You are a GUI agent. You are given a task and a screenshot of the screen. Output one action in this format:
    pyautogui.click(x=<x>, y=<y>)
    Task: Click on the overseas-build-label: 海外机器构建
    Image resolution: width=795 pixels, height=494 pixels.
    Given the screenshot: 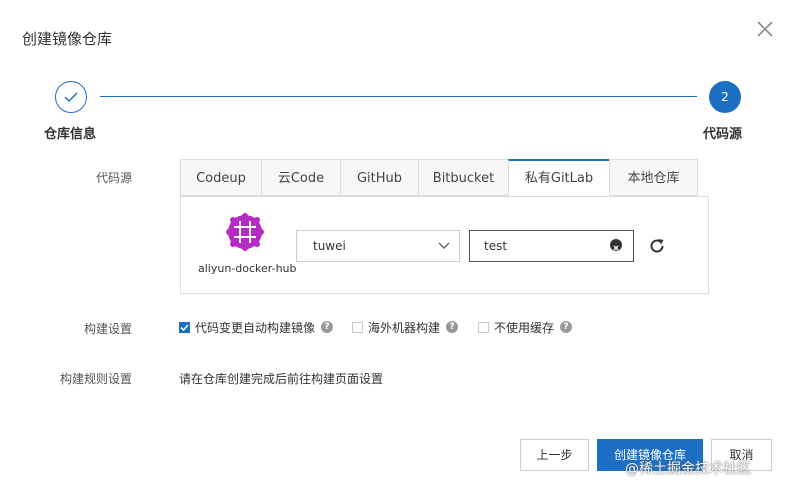 What is the action you would take?
    pyautogui.click(x=404, y=327)
    